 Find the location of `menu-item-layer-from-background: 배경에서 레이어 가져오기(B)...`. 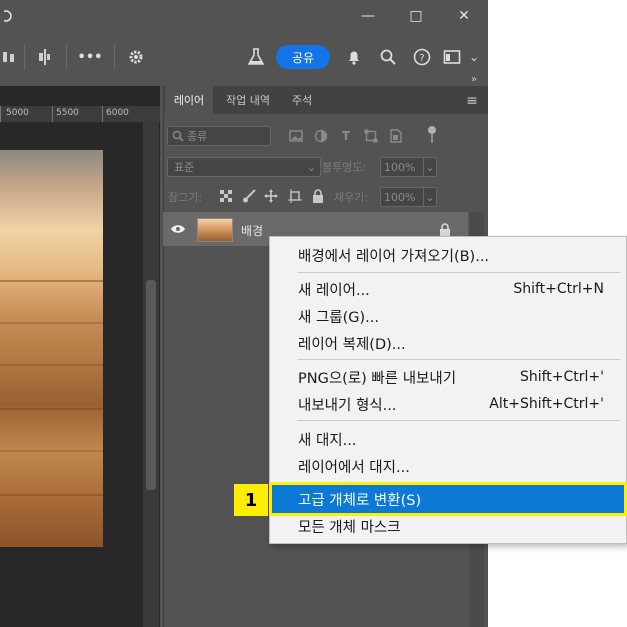

menu-item-layer-from-background: 배경에서 레이어 가져오기(B)... is located at coordinates (451, 255).